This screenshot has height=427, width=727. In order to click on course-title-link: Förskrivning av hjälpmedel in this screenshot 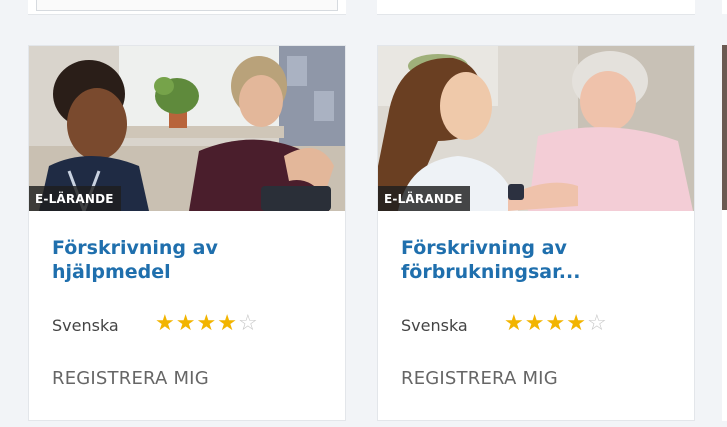, I will do `click(187, 260)`.